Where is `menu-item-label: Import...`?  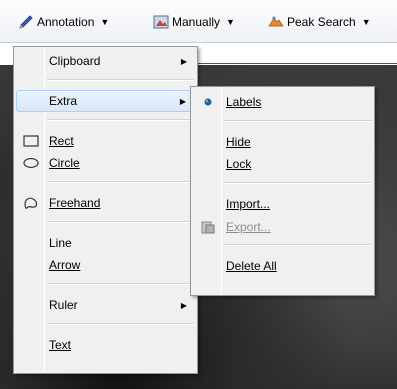
menu-item-label: Import... is located at coordinates (248, 204).